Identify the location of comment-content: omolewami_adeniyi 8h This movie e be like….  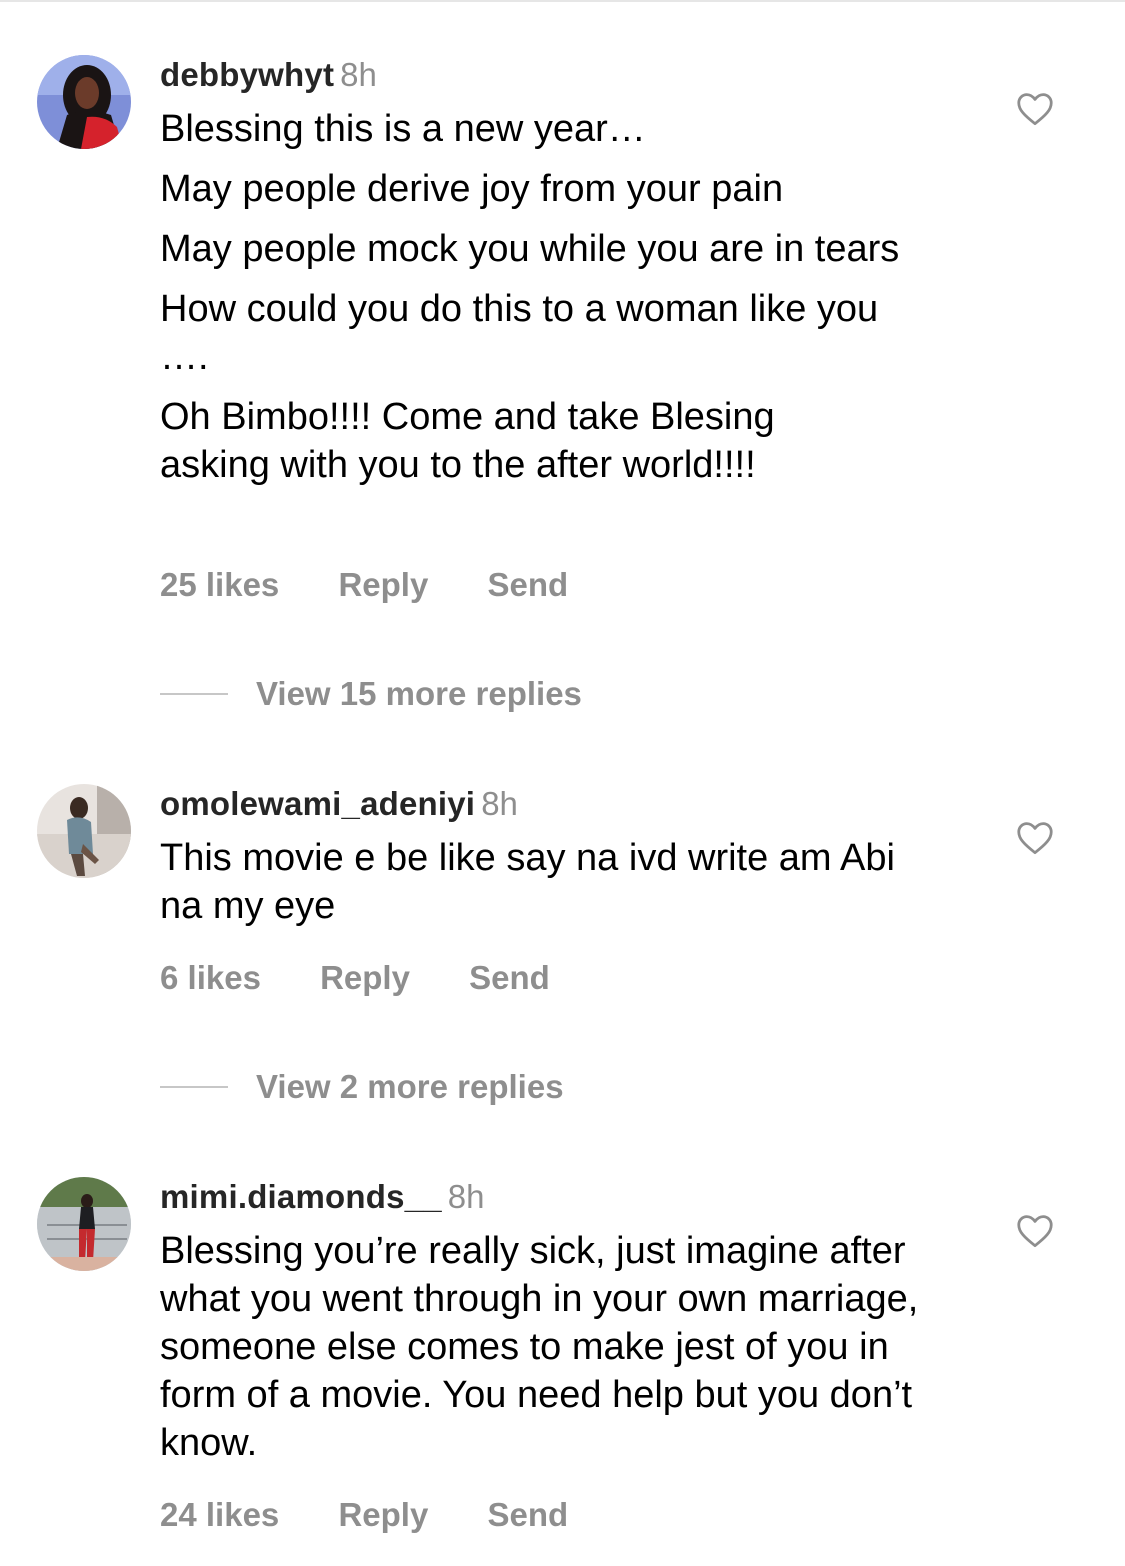
(560, 863).